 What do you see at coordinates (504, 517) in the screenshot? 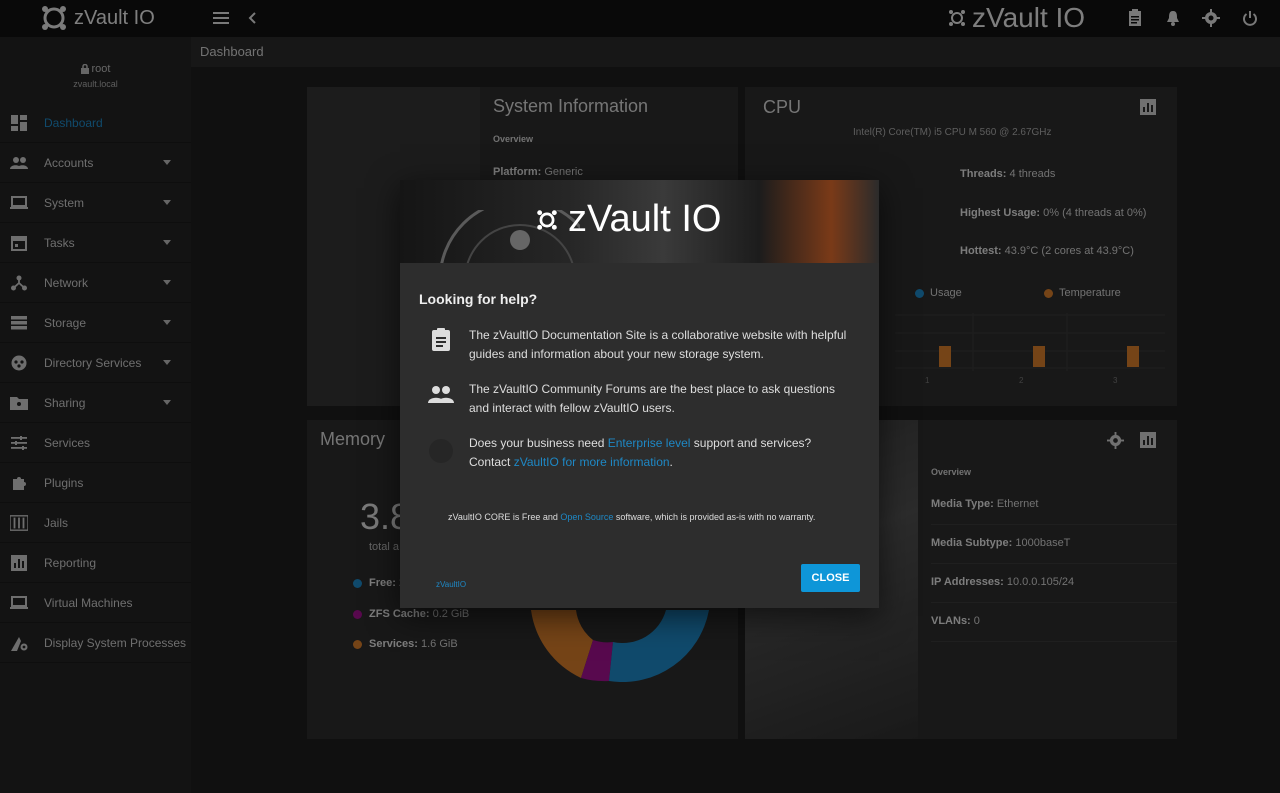
I see `license-pre: zVaultIO CORE is Free and` at bounding box center [504, 517].